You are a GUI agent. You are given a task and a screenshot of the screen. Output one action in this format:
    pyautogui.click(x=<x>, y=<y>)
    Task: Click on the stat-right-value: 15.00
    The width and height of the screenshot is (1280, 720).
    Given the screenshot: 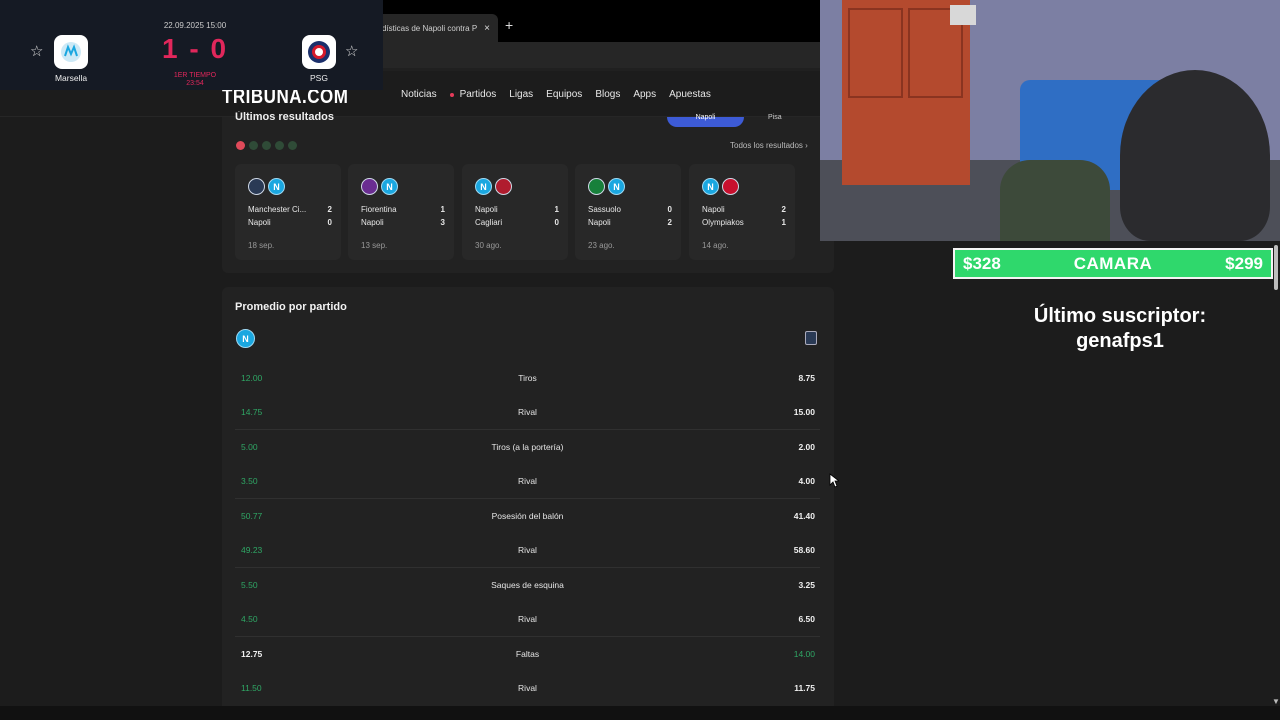 What is the action you would take?
    pyautogui.click(x=804, y=412)
    